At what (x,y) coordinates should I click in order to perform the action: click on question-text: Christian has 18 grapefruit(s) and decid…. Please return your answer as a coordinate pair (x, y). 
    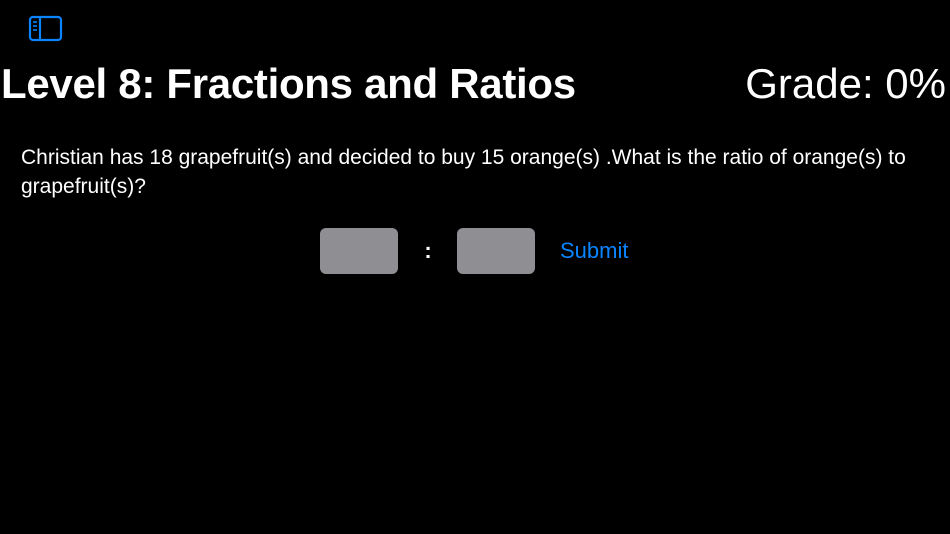
    Looking at the image, I should click on (463, 172).